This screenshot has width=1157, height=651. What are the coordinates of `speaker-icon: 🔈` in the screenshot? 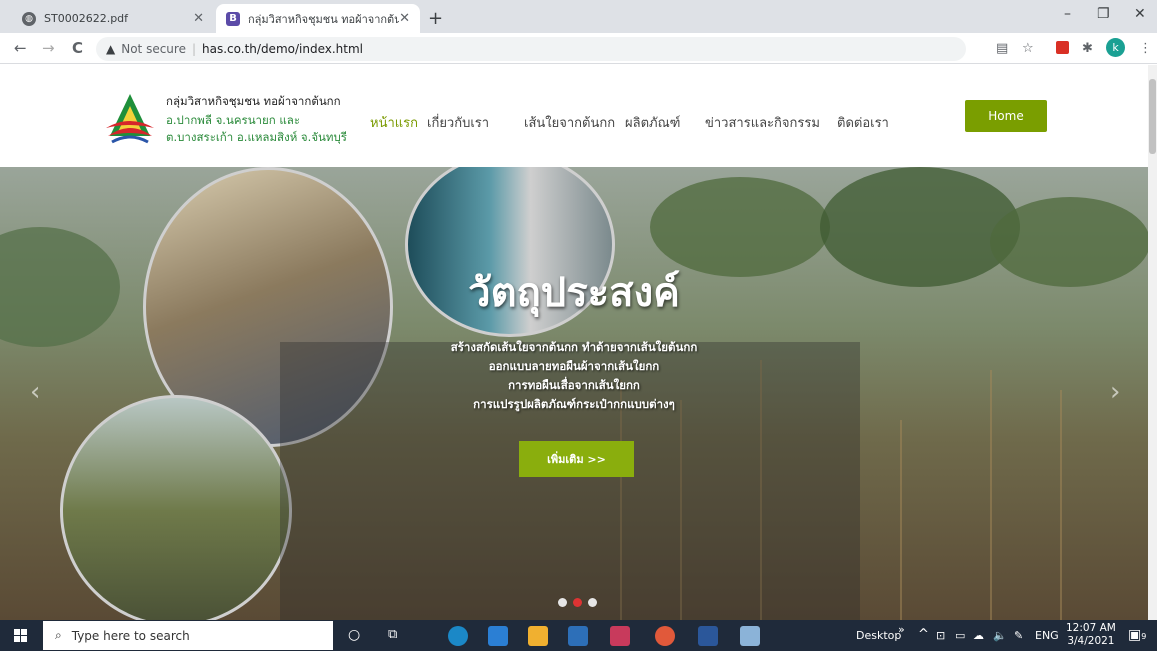 It's located at (1000, 635).